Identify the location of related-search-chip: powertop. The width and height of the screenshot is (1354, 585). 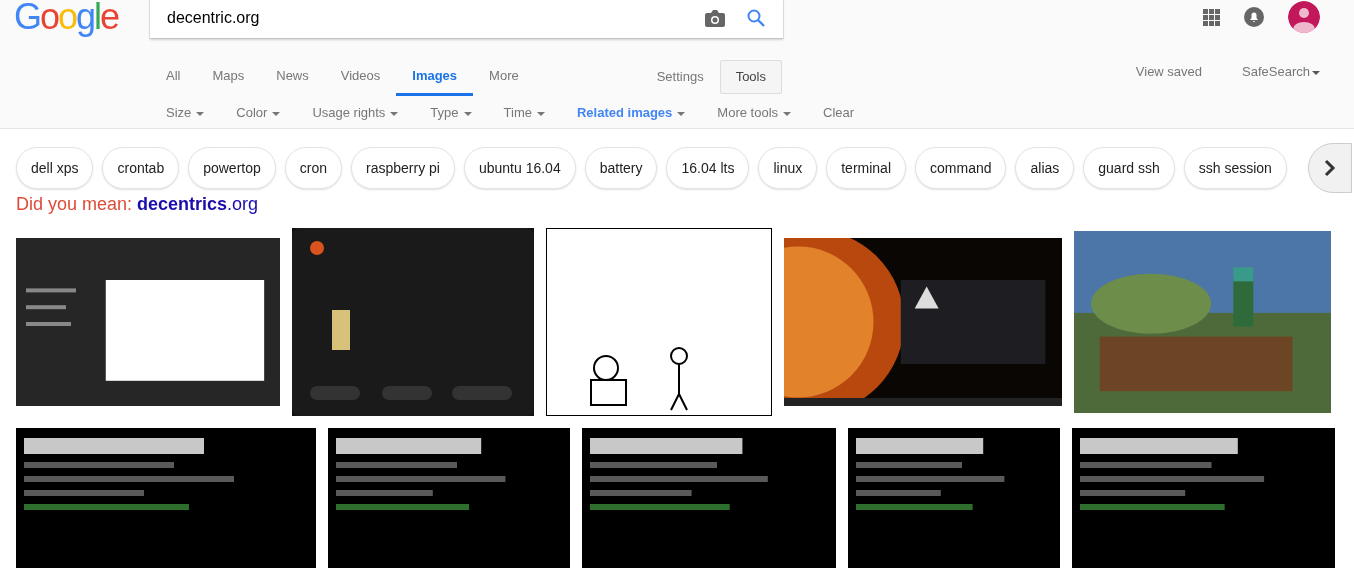
(232, 168).